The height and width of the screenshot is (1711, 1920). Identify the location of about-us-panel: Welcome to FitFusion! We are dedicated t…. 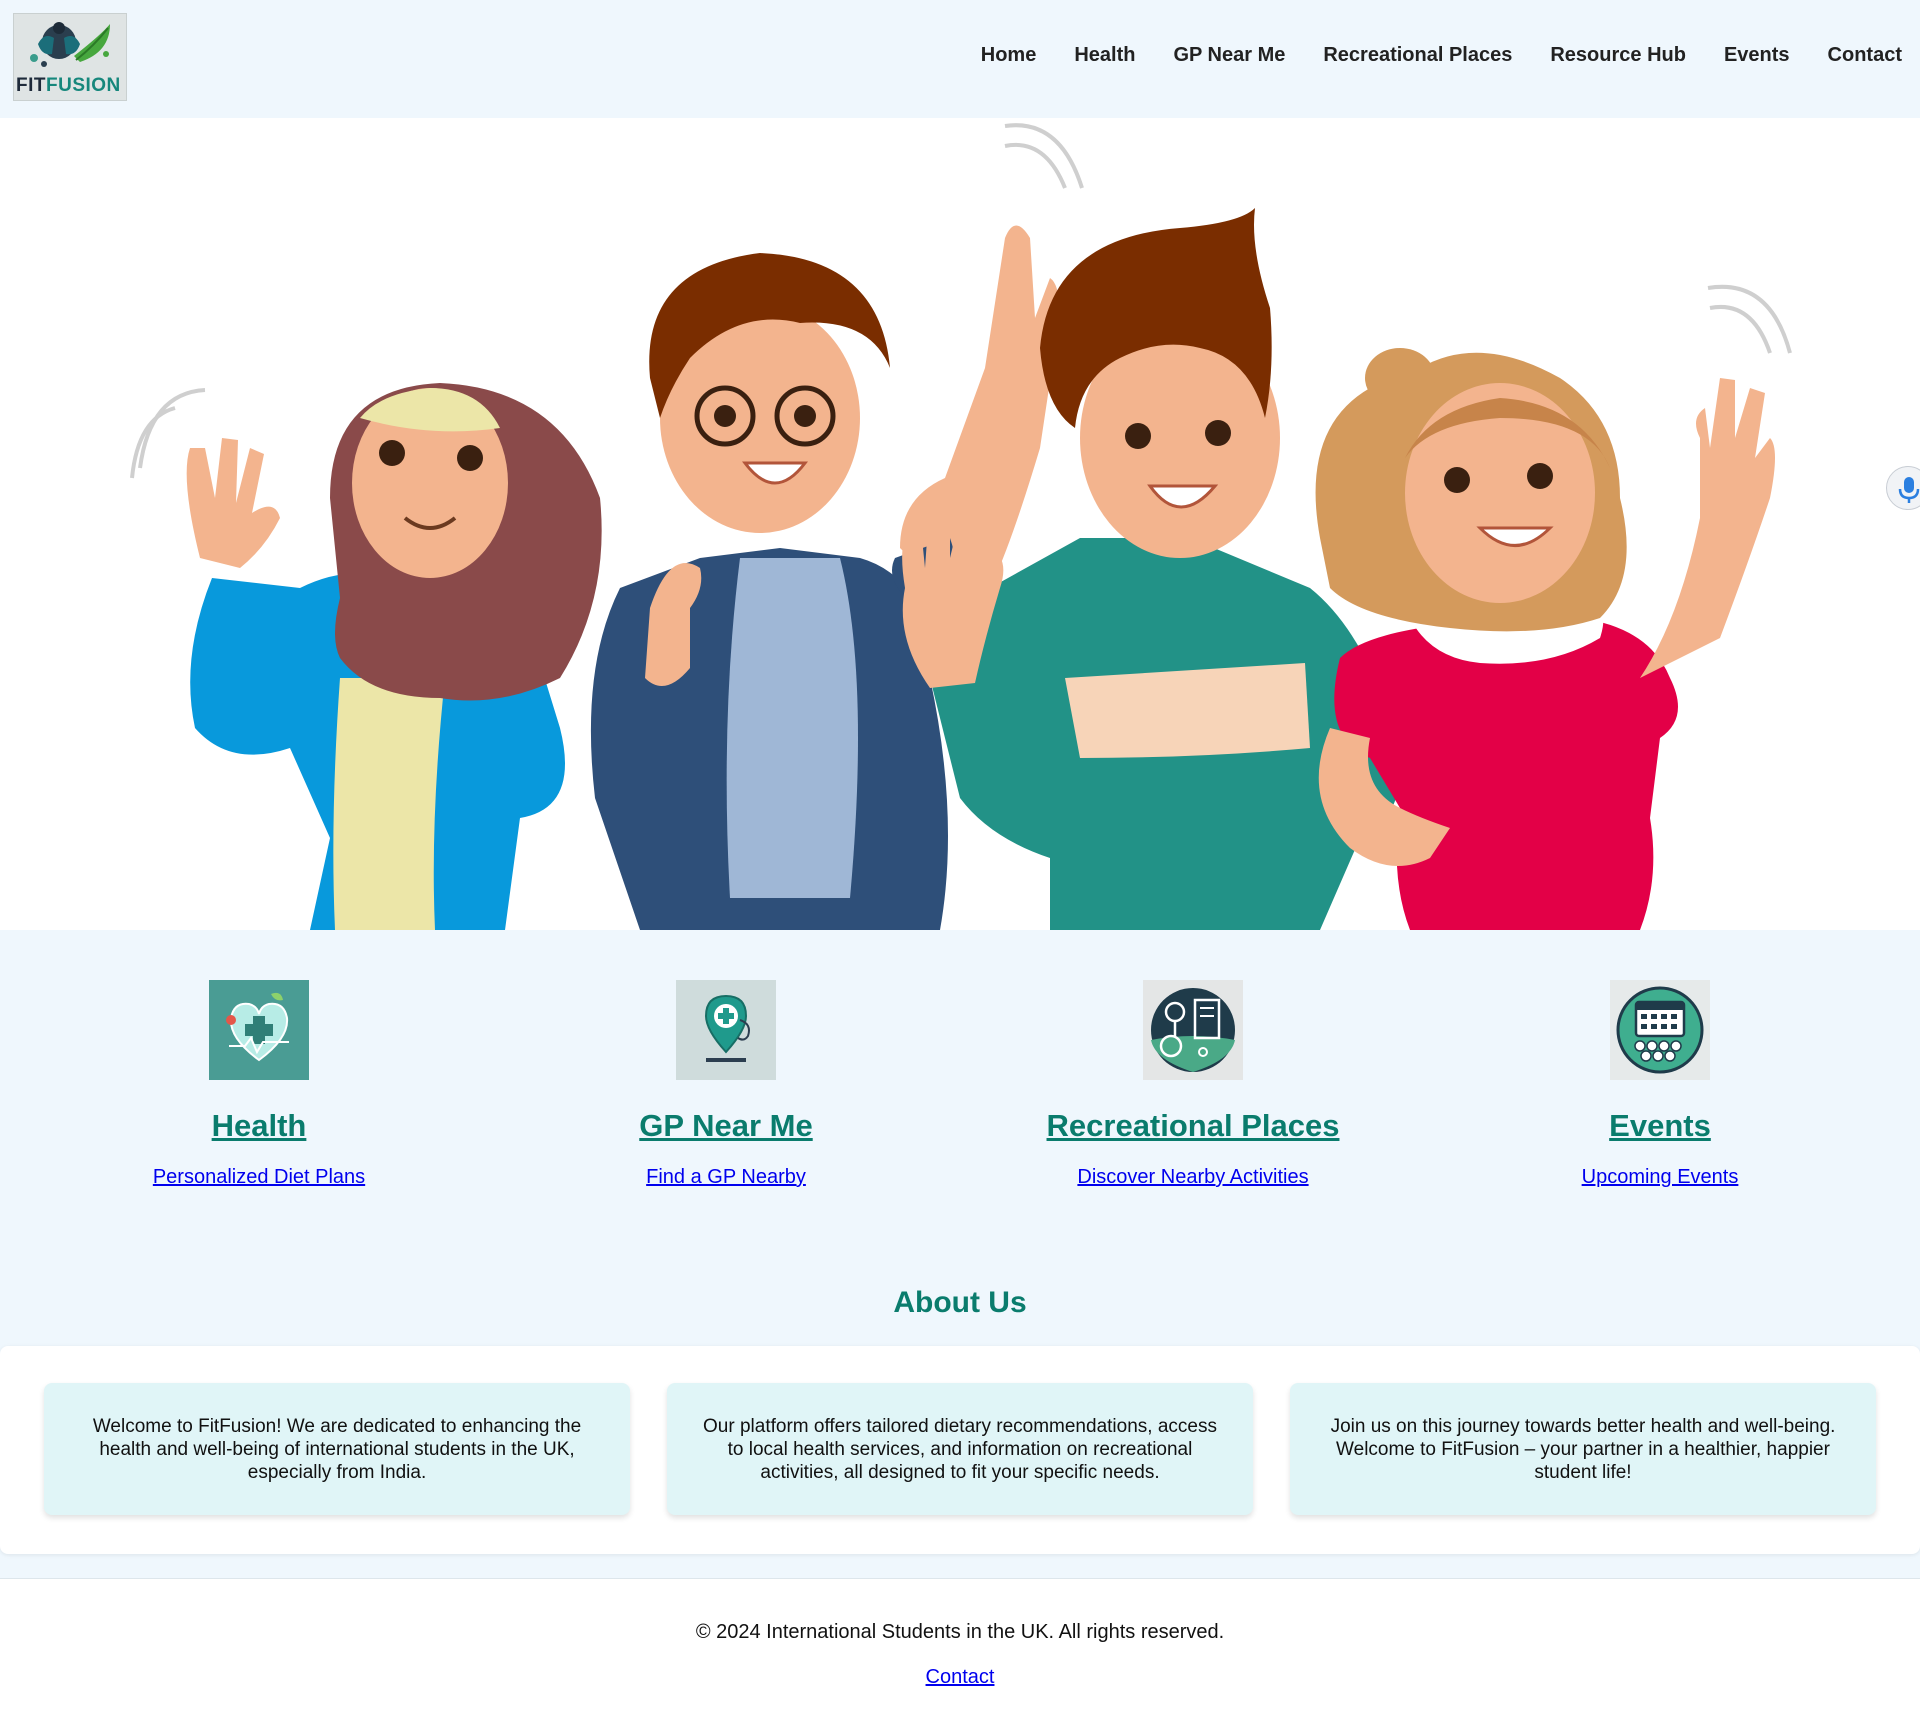
(960, 1450).